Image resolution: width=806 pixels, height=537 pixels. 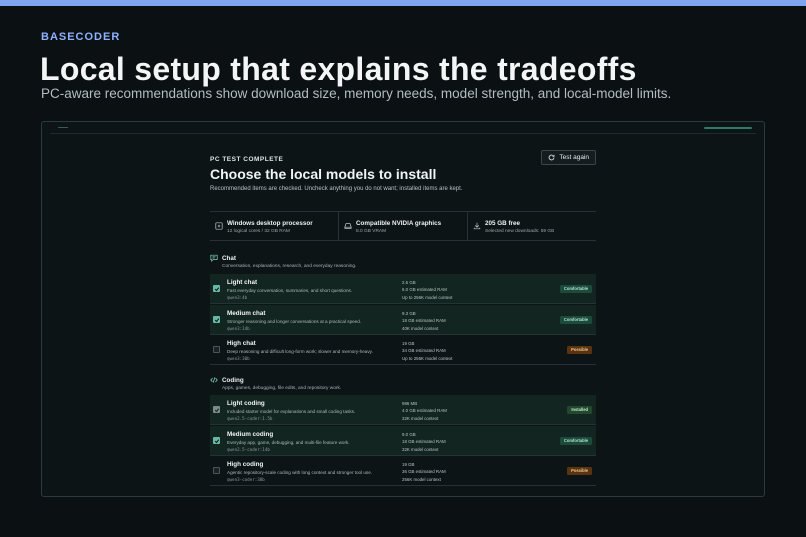 What do you see at coordinates (574, 157) in the screenshot?
I see `test-again-label: Test again` at bounding box center [574, 157].